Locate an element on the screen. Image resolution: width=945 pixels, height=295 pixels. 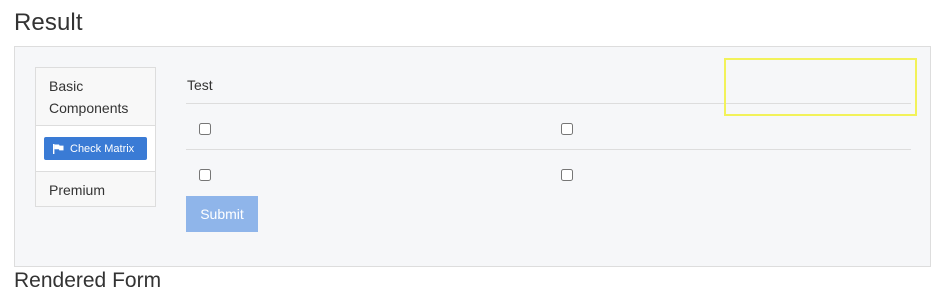
result-heading: Result is located at coordinates (48, 22).